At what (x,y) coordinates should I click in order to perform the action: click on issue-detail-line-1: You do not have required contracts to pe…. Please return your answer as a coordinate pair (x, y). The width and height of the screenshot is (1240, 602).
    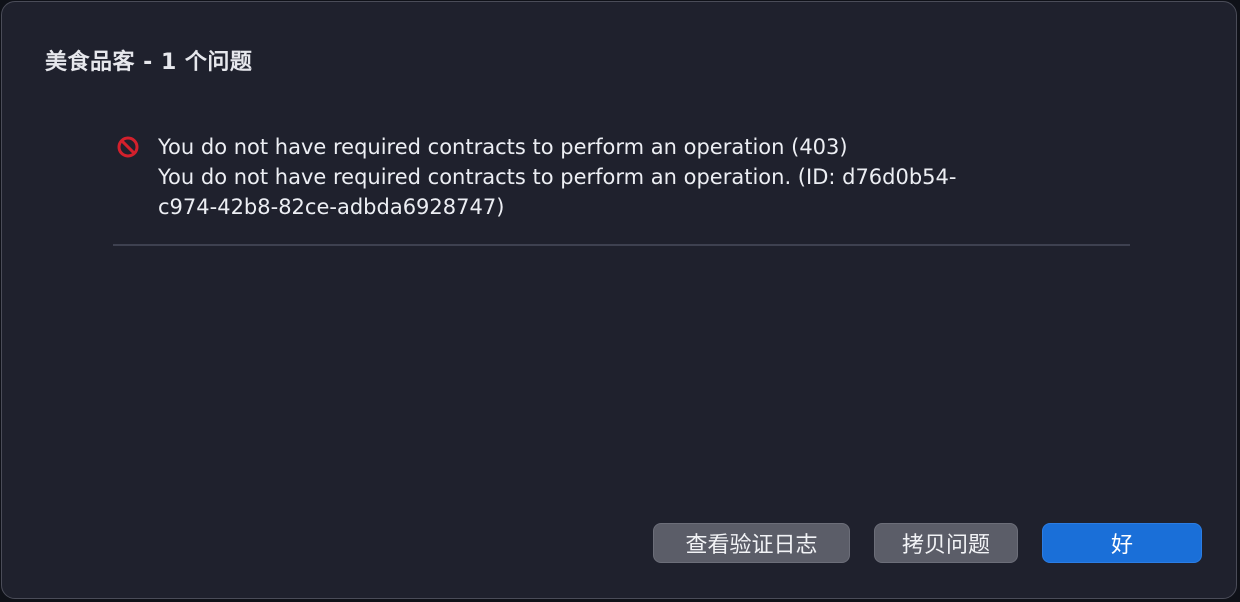
    Looking at the image, I should click on (557, 177).